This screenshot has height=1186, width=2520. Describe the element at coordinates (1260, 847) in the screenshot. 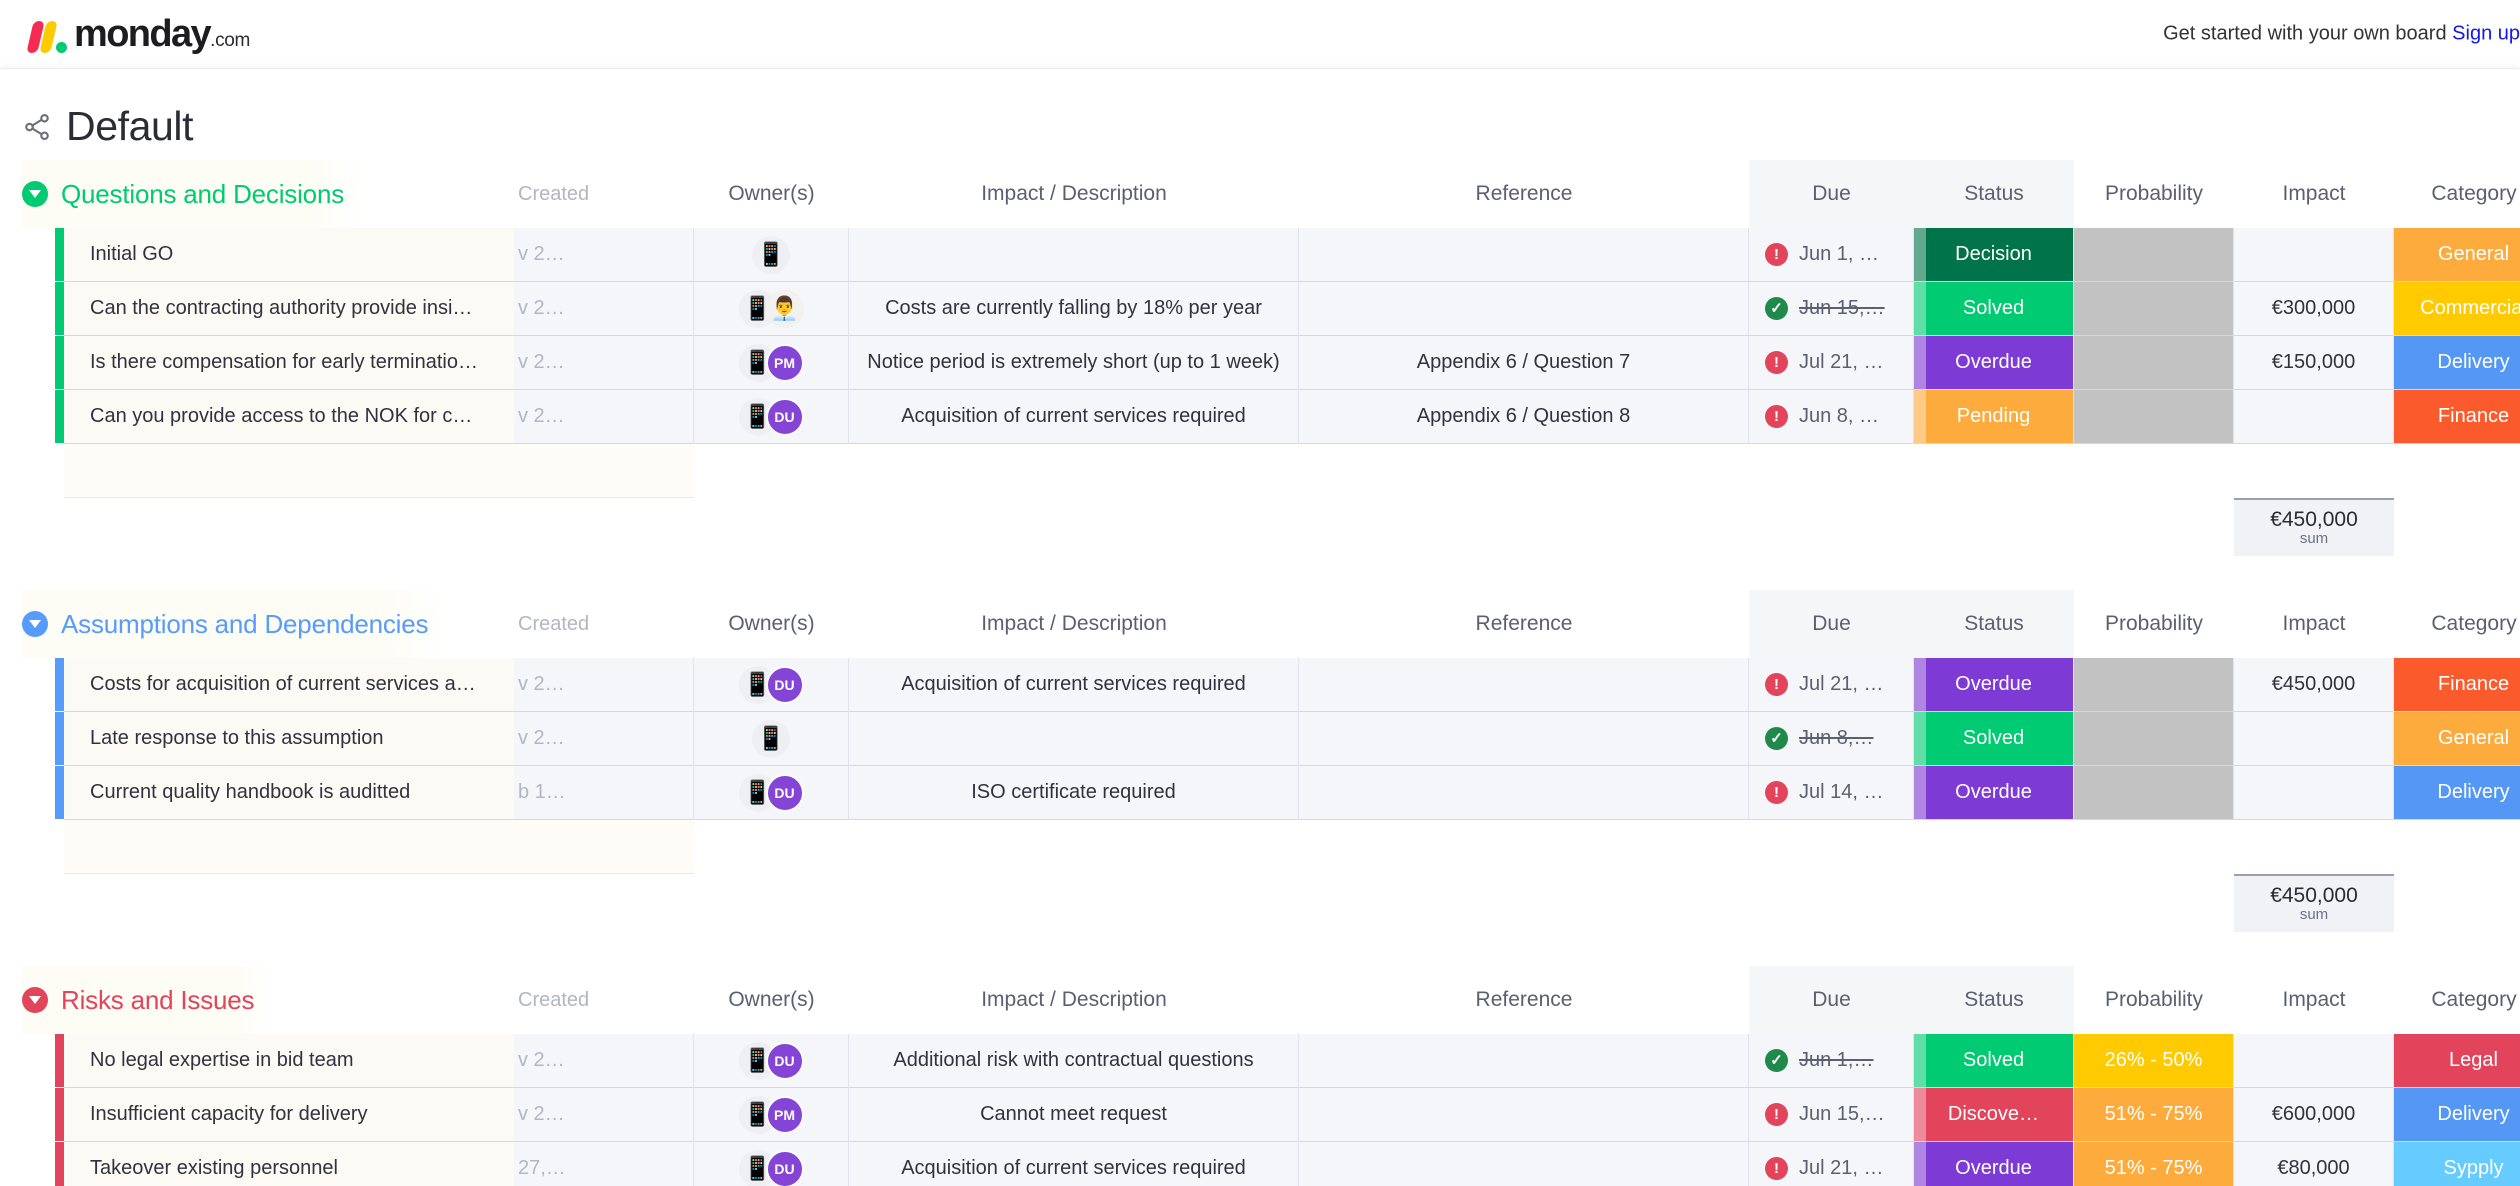

I see `add-item-row` at that location.